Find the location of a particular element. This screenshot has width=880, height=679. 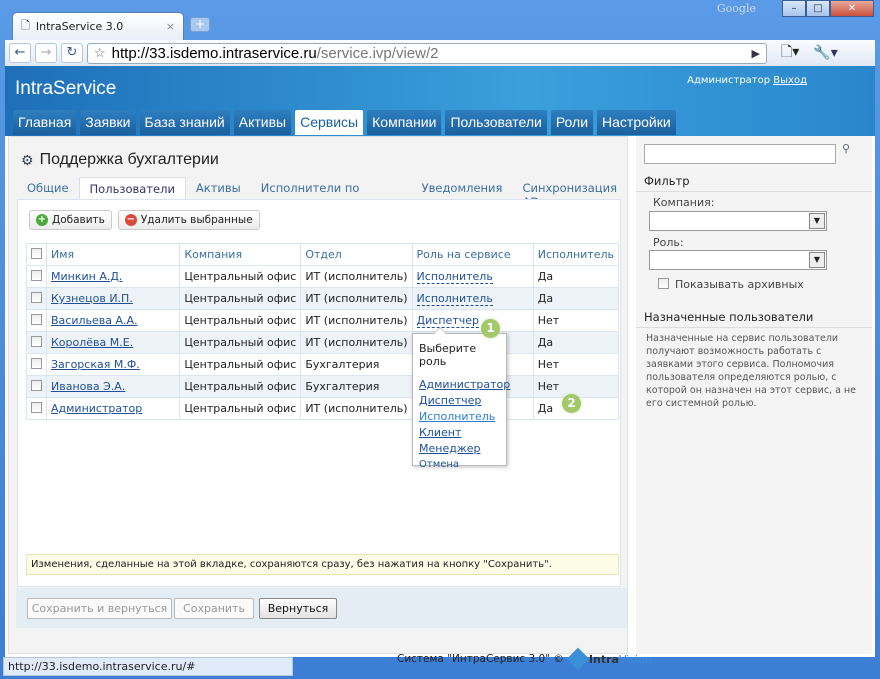

nav-settings: Настройки is located at coordinates (636, 122).